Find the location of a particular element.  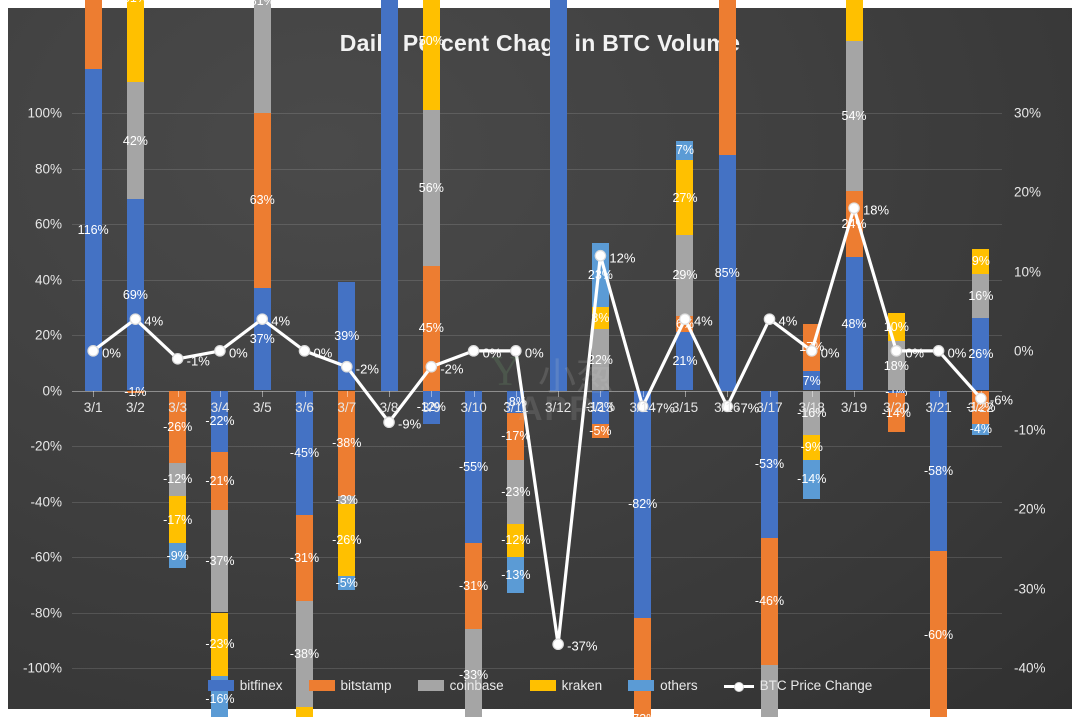

legend-item: coinbase is located at coordinates (460, 685).